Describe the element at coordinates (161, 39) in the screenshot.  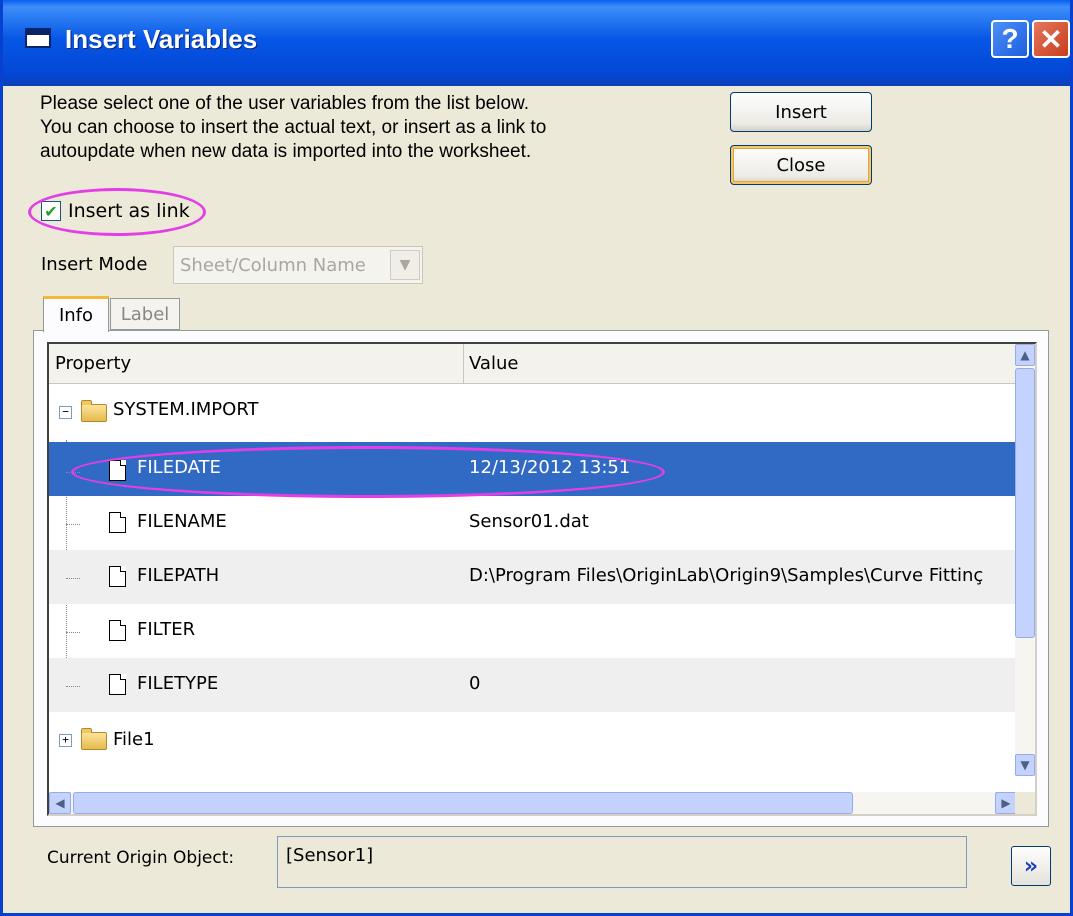
I see `window-title: Insert Variables` at that location.